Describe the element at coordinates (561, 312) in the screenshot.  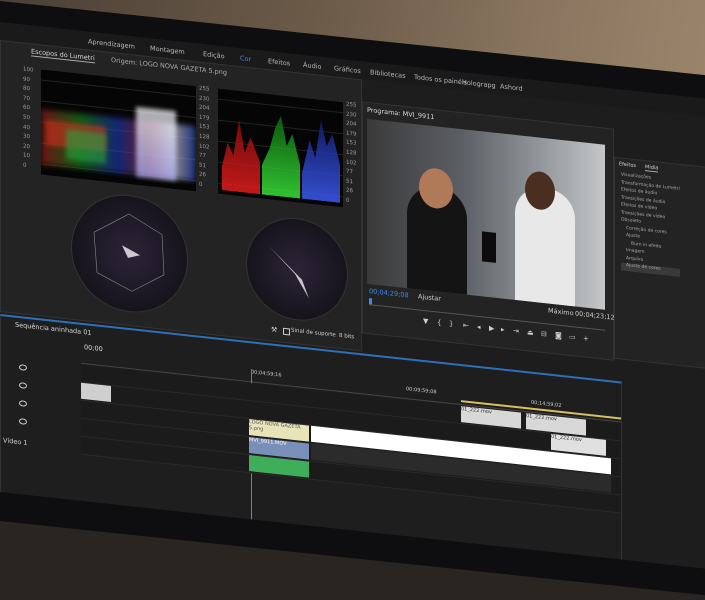
I see `quality-select: Máximo` at that location.